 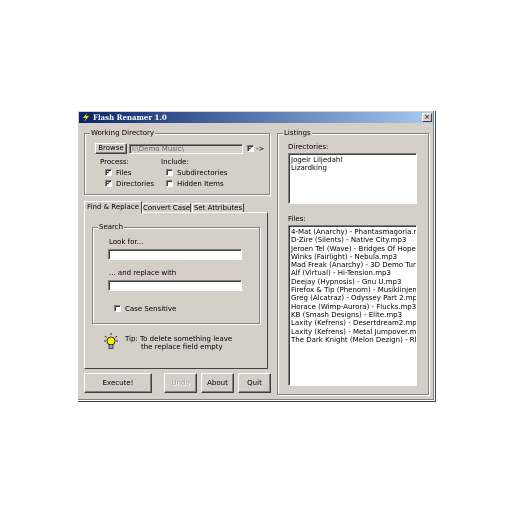 What do you see at coordinates (111, 148) in the screenshot?
I see `browse-button: Browse` at bounding box center [111, 148].